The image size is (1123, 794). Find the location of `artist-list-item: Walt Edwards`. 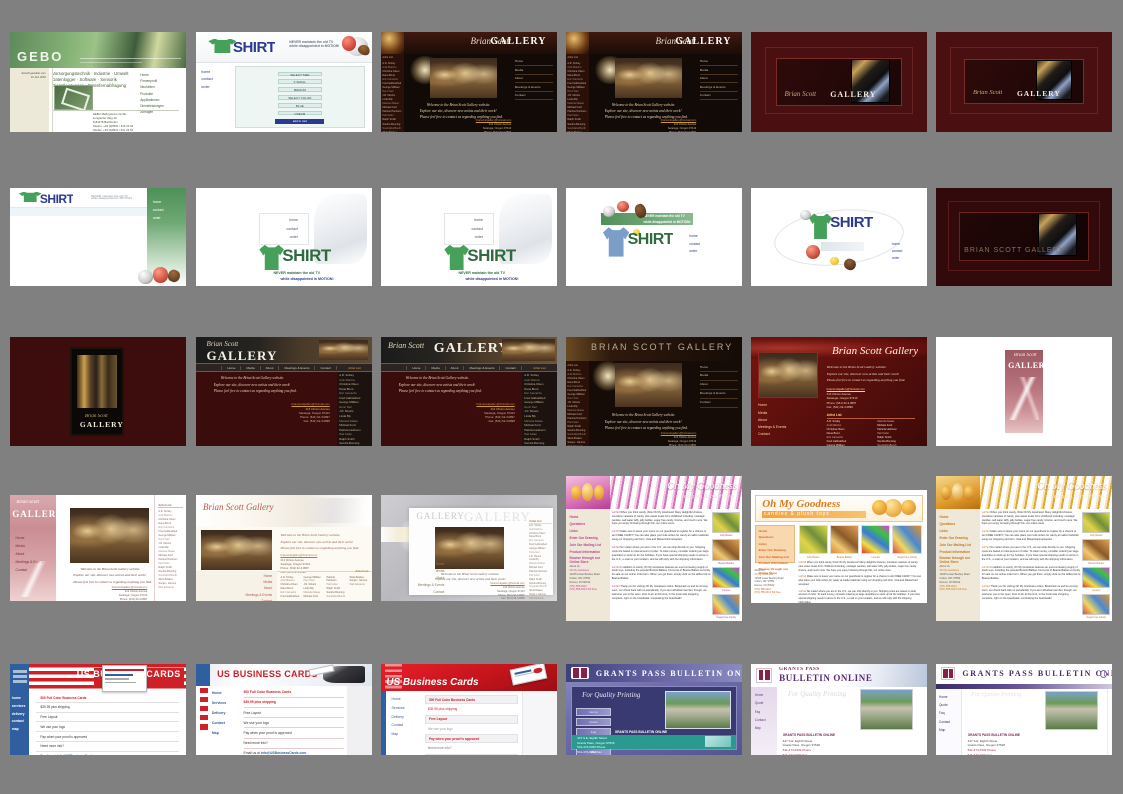

artist-list-item: Walt Edwards is located at coordinates (171, 588).